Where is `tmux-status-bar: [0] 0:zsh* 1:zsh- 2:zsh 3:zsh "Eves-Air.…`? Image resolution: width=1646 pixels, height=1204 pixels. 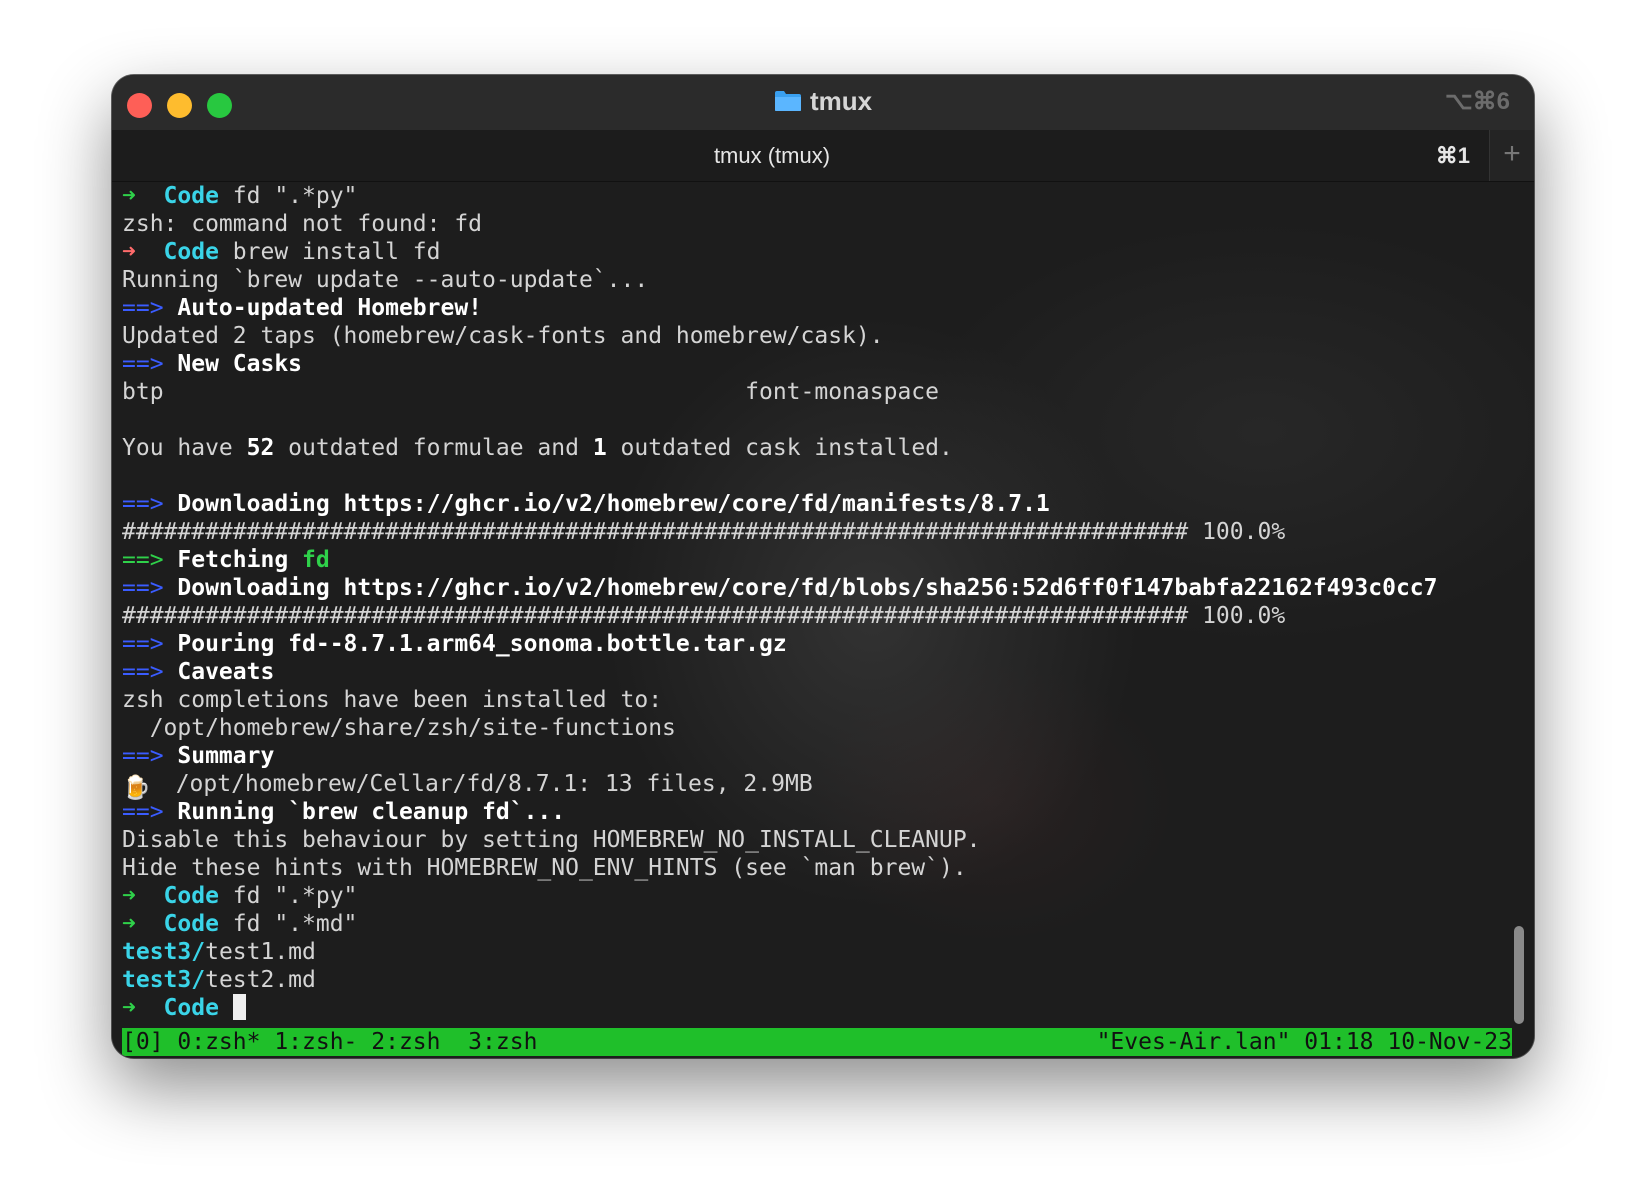
tmux-status-bar: [0] 0:zsh* 1:zsh- 2:zsh 3:zsh "Eves-Air.… is located at coordinates (817, 1042).